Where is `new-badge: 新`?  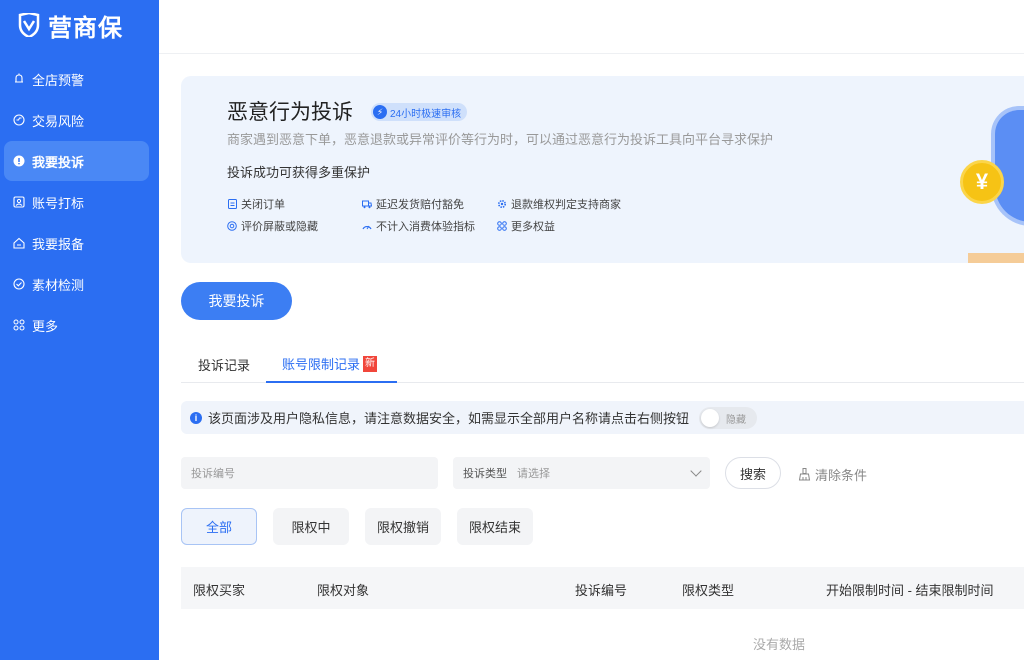
new-badge: 新 is located at coordinates (370, 363).